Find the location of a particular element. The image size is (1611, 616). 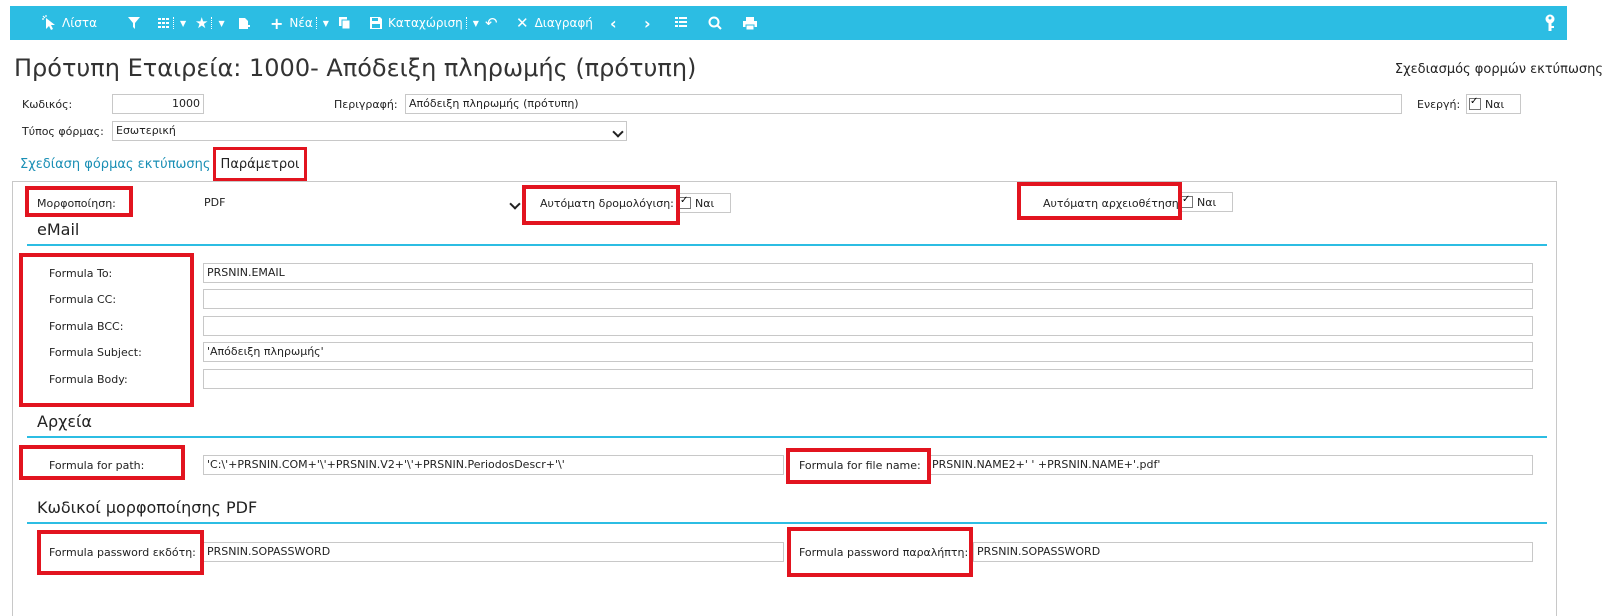

form-type-select: Εσωτερική is located at coordinates (369, 131).